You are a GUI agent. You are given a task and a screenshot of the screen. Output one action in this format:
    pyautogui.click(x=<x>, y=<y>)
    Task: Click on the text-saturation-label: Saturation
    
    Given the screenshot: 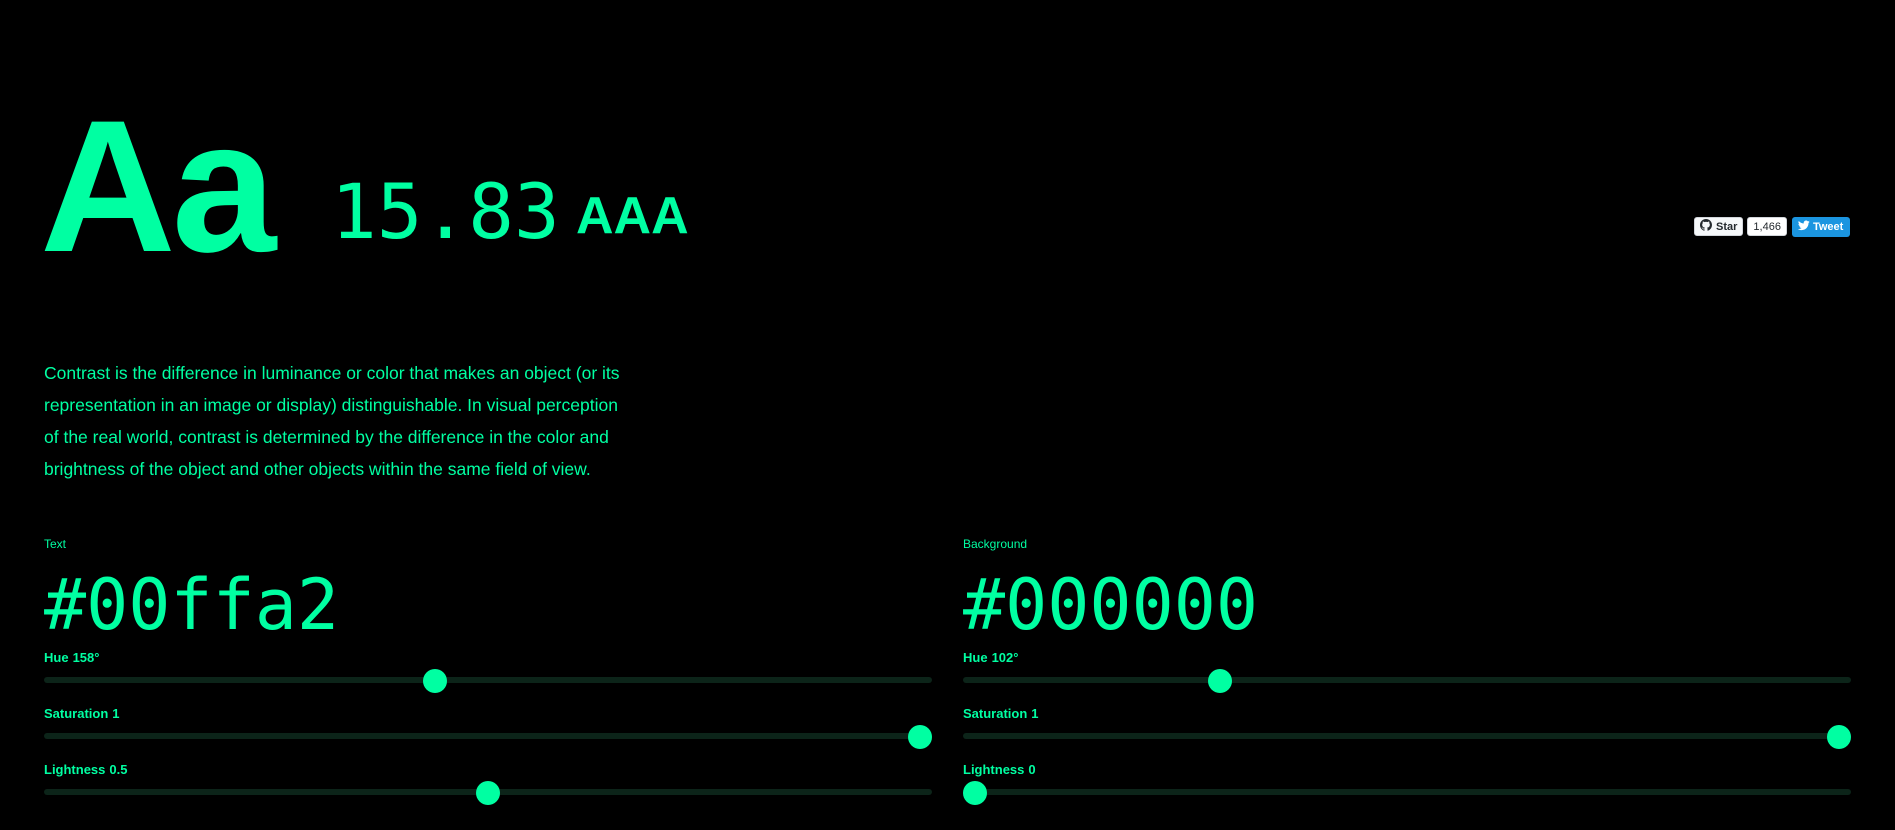 What is the action you would take?
    pyautogui.click(x=76, y=713)
    